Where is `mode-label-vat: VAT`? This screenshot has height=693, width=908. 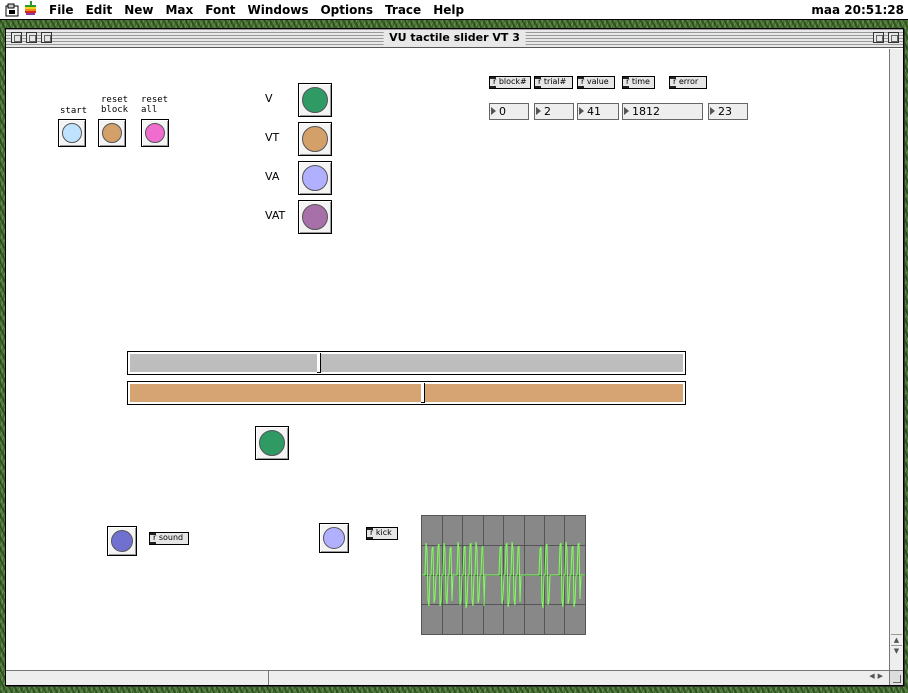
mode-label-vat: VAT is located at coordinates (275, 215).